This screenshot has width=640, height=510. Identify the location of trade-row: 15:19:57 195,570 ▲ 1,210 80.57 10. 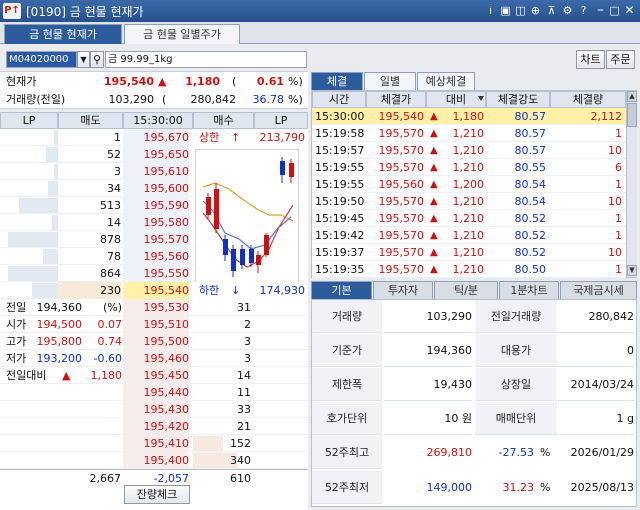
(469, 150).